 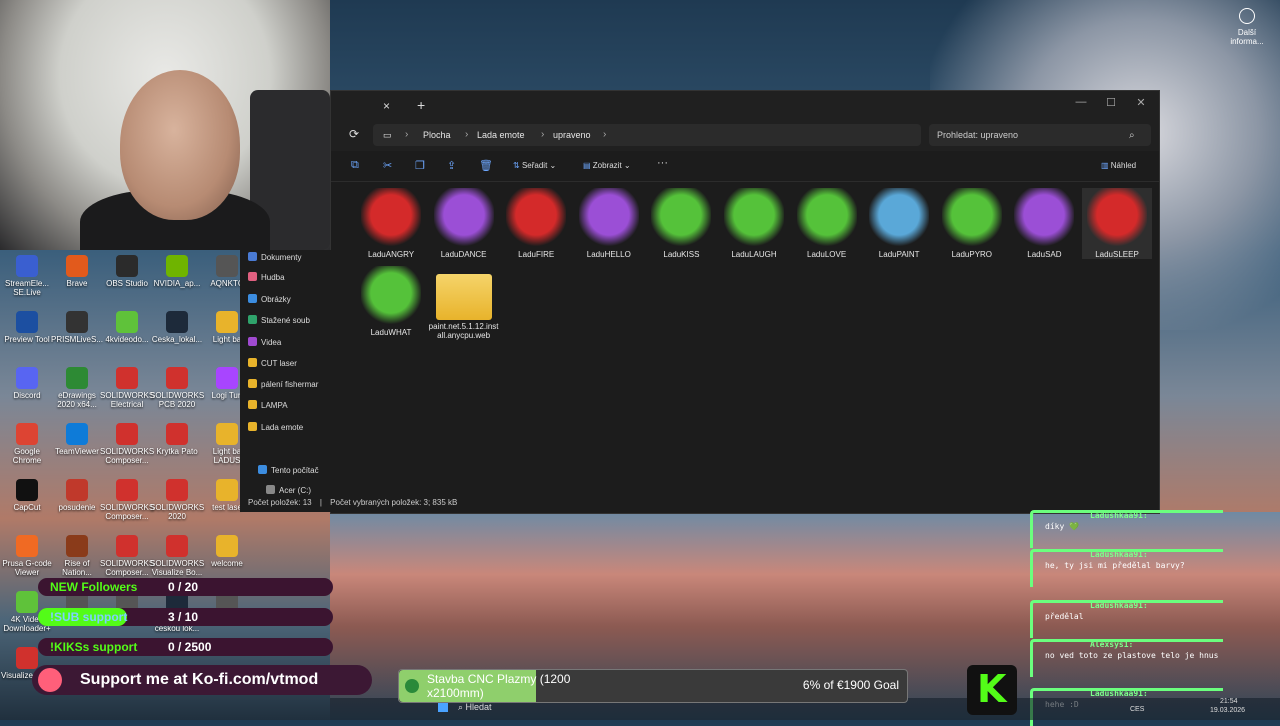 I want to click on nav-item: Tento počítač, so click(x=288, y=470).